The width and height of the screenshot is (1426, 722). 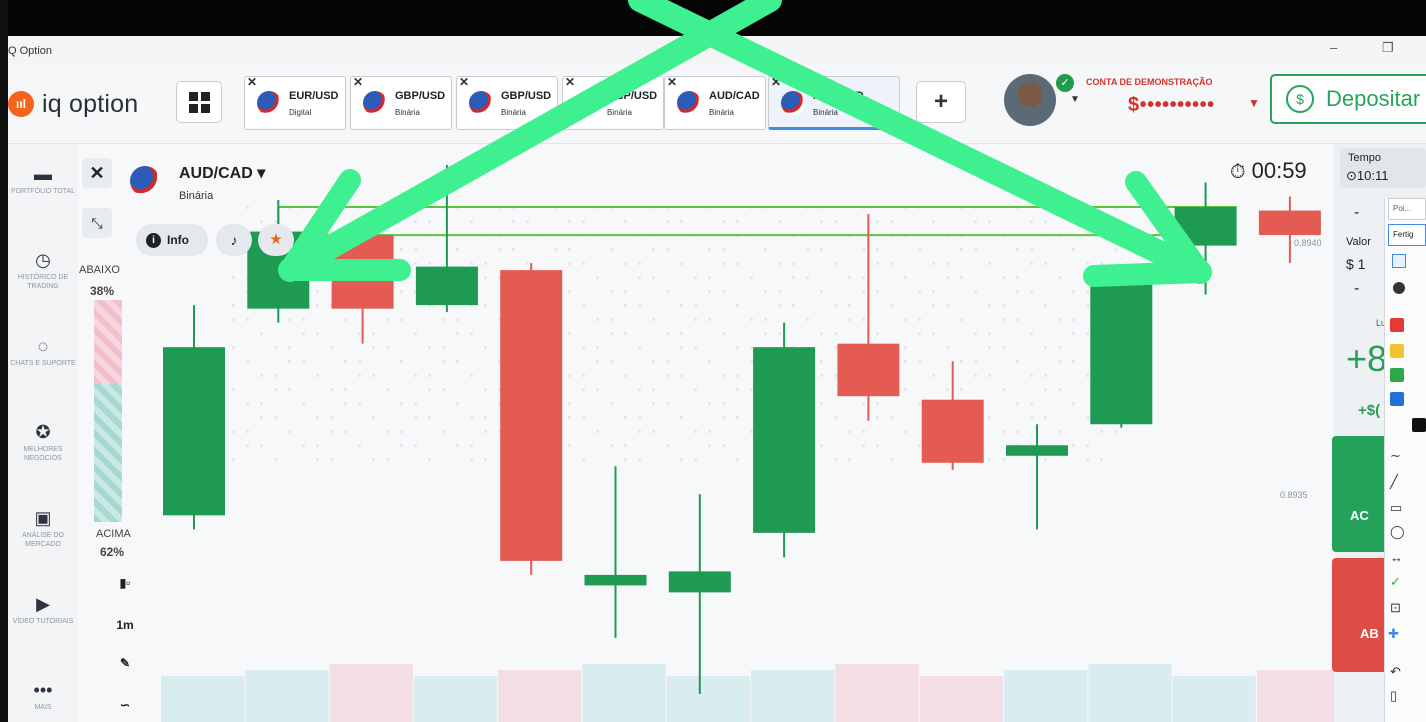 What do you see at coordinates (1407, 235) in the screenshot?
I see `palette-done-button: Fertig` at bounding box center [1407, 235].